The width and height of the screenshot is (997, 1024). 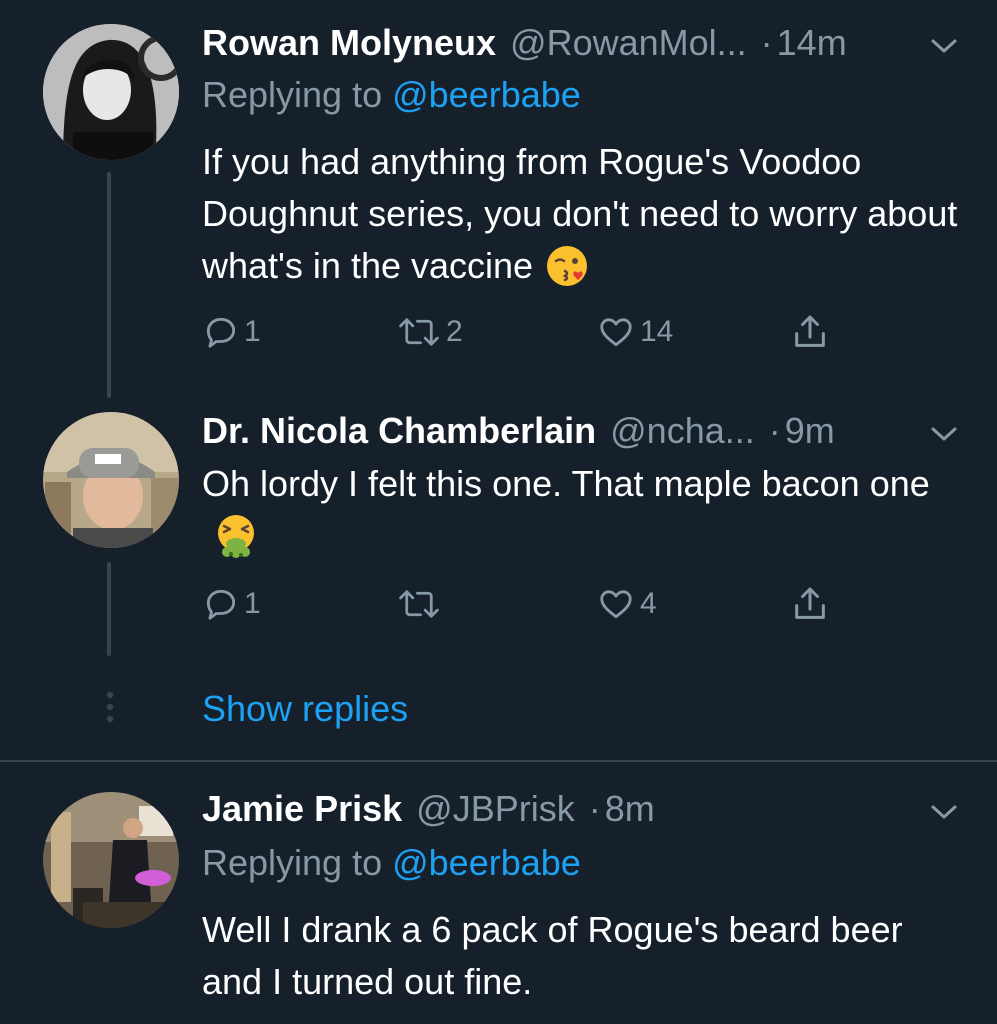 What do you see at coordinates (399, 431) in the screenshot?
I see `display-name: Dr. Nicola Chamberlain` at bounding box center [399, 431].